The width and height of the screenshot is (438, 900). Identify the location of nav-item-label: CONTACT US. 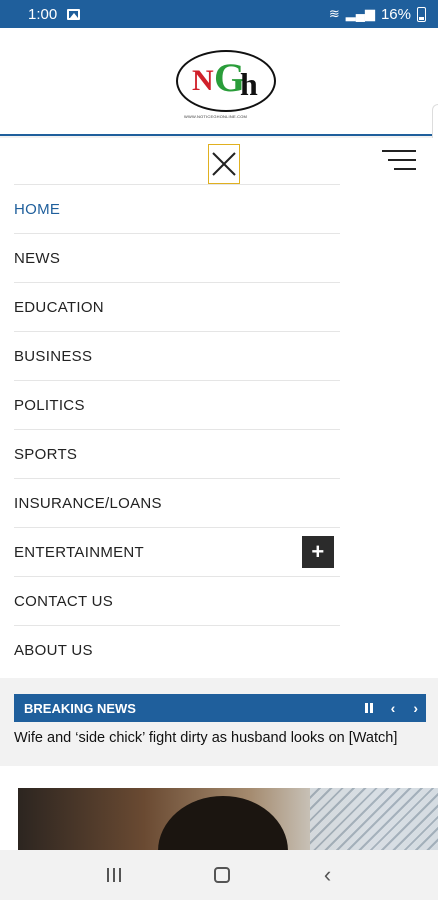
(64, 601).